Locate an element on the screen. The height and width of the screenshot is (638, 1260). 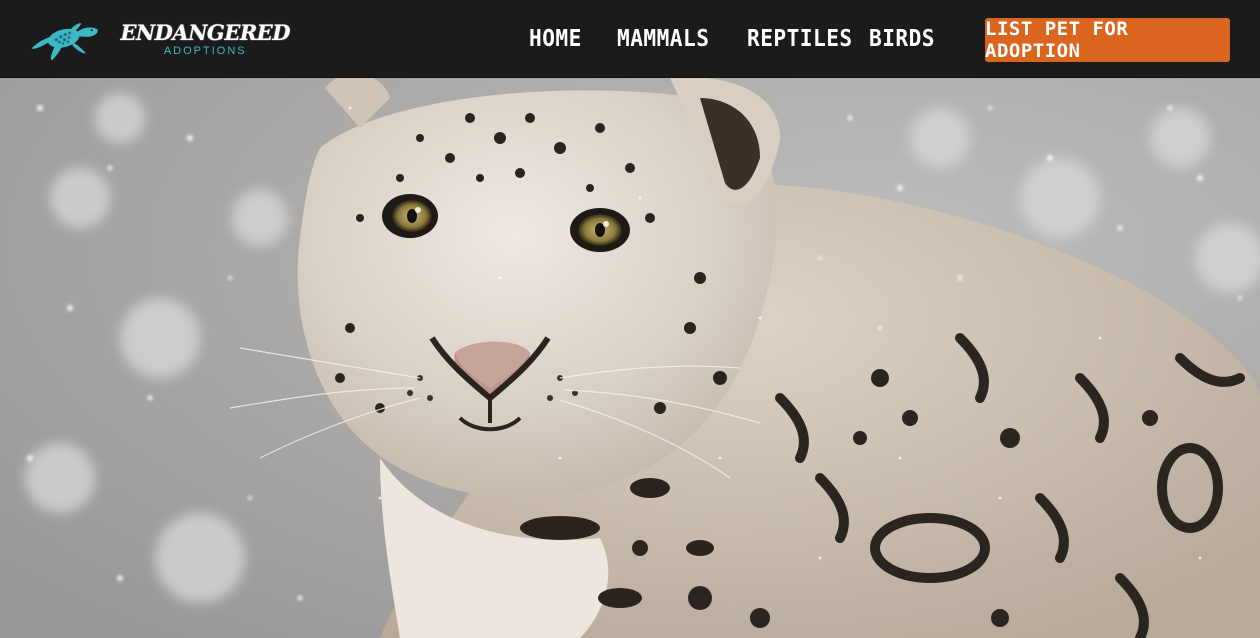
nav-birds: BIRDS is located at coordinates (902, 39).